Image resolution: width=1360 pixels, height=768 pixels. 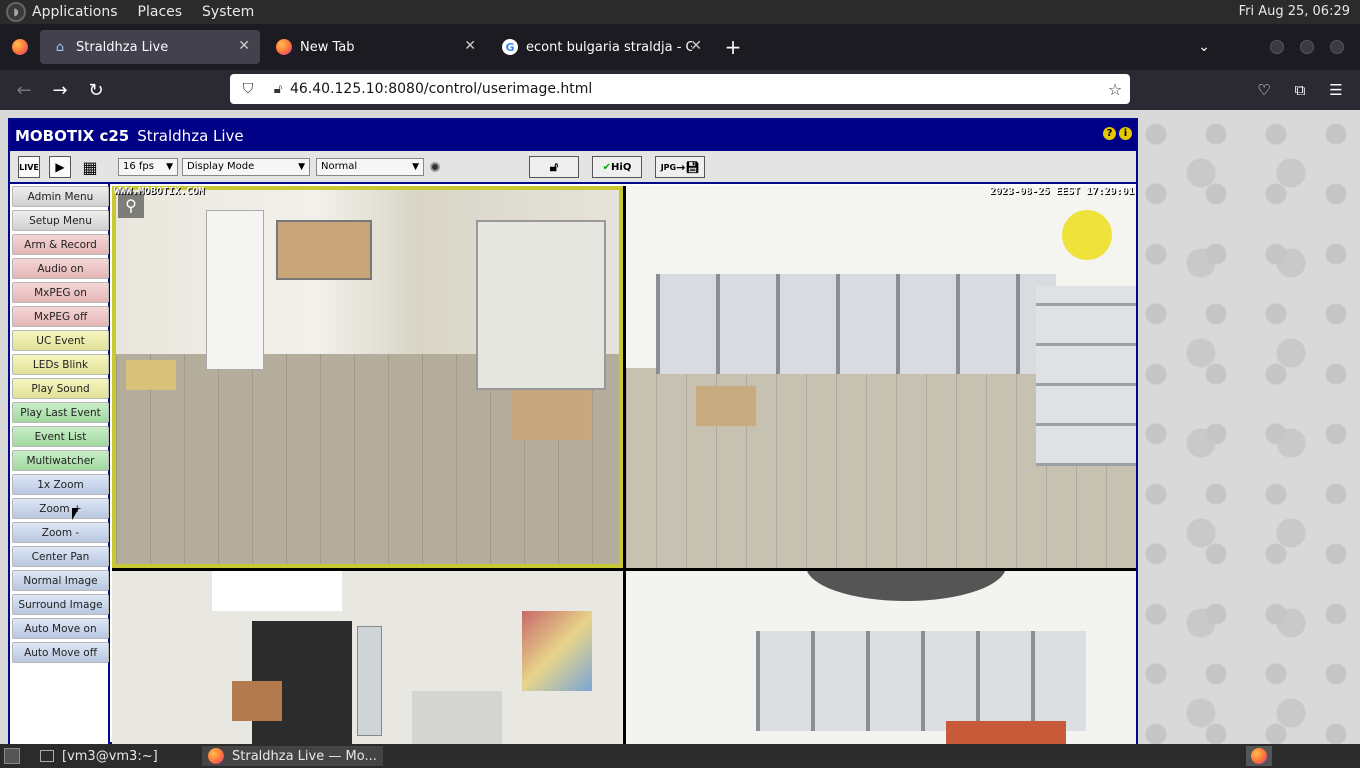 What do you see at coordinates (1249, 427) in the screenshot?
I see `page-background-pattern` at bounding box center [1249, 427].